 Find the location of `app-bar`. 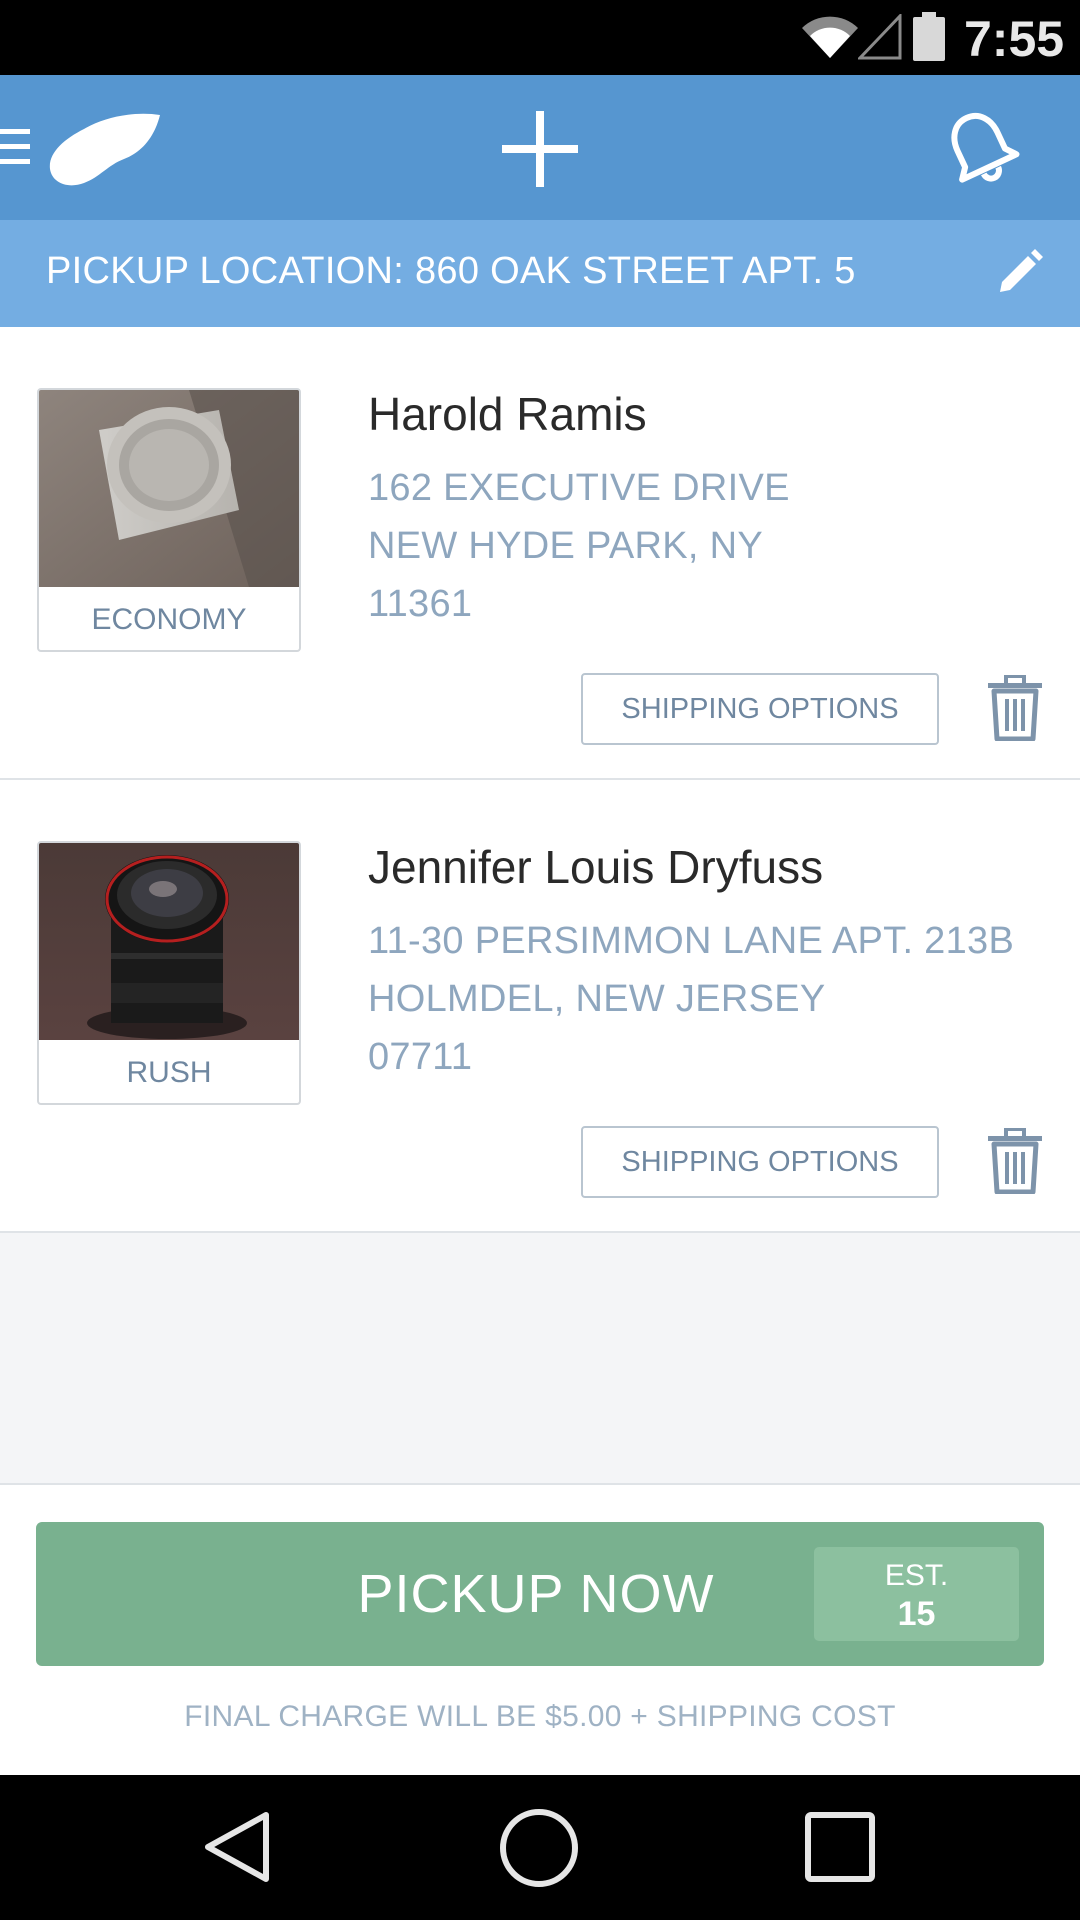

app-bar is located at coordinates (540, 147).